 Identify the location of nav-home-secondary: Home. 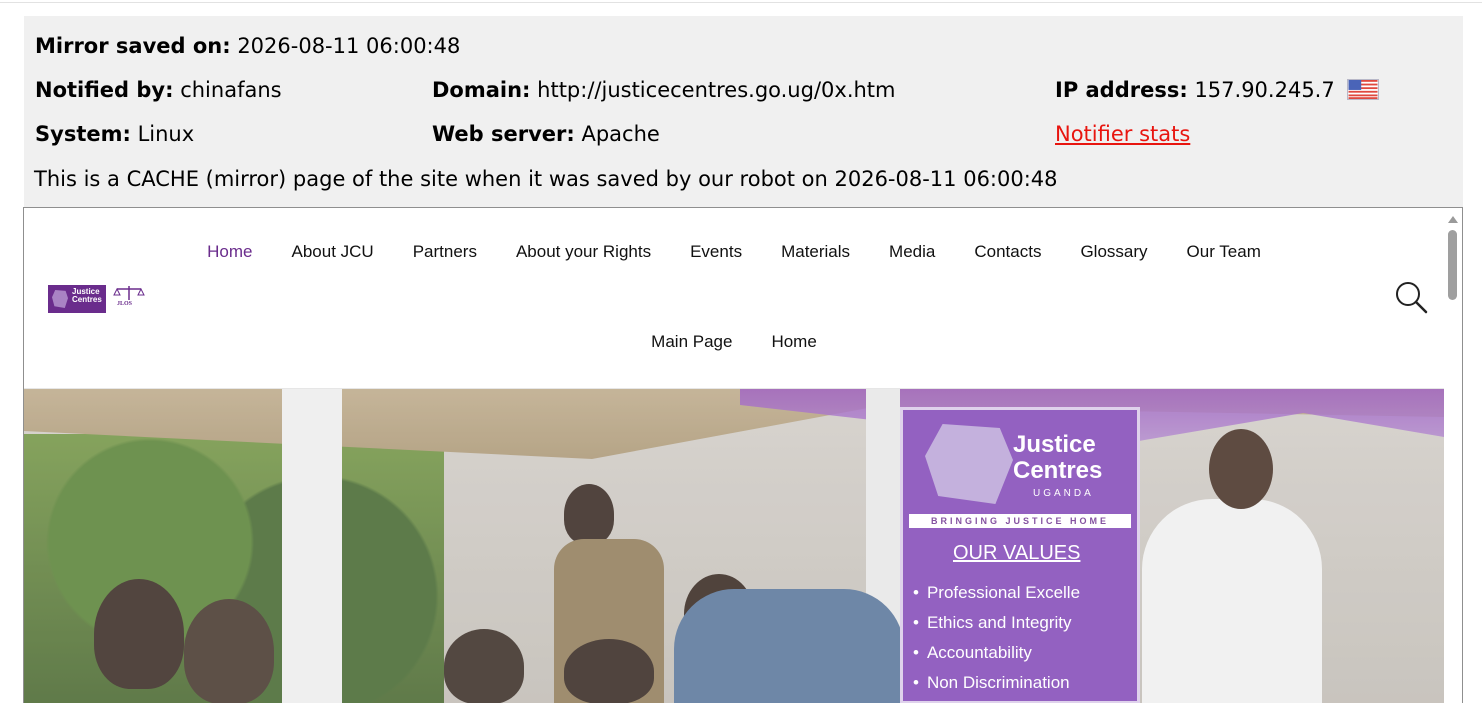
(794, 342).